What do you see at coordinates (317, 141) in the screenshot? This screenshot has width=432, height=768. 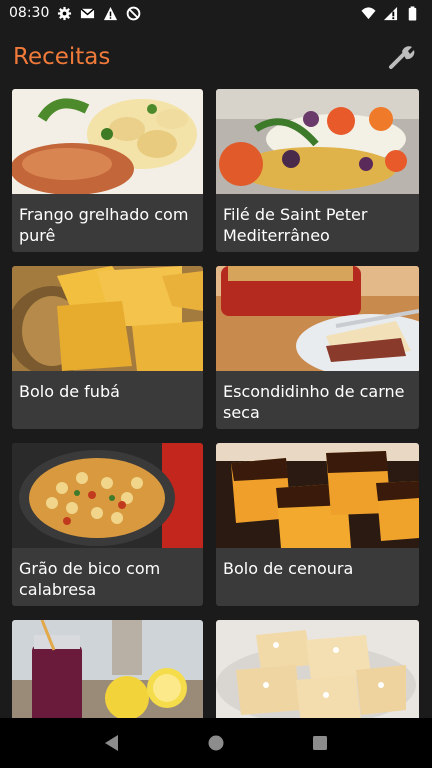 I see `fish-tomatoes-olives-photo` at bounding box center [317, 141].